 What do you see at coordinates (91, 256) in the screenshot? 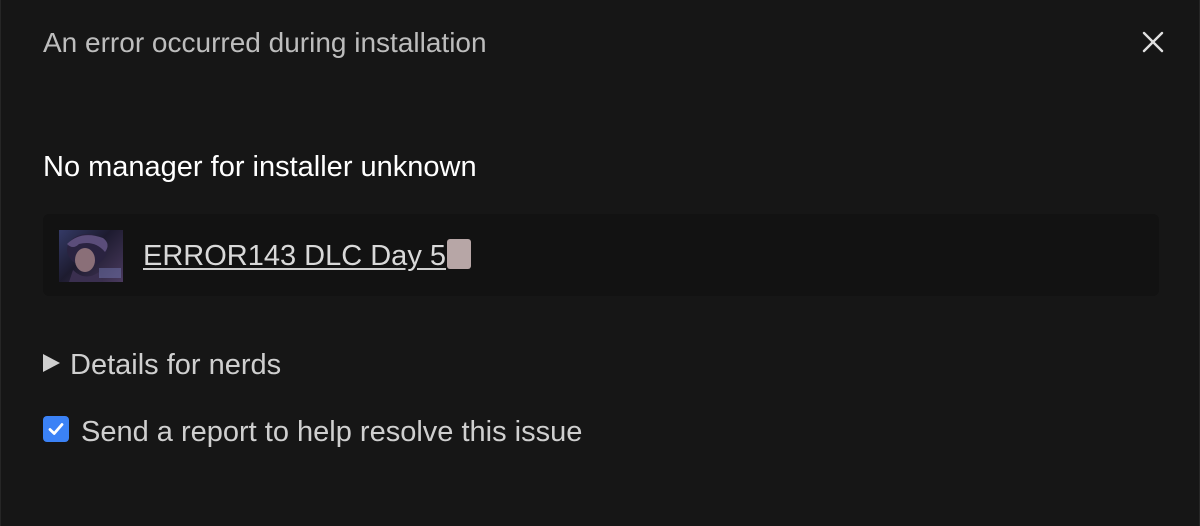
I see `game-cover-thumbnail` at bounding box center [91, 256].